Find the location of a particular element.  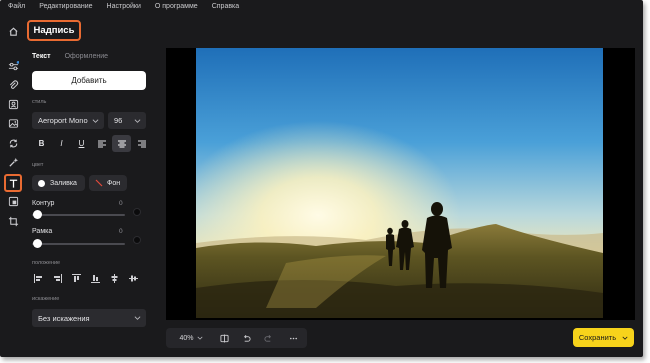

fill-button: Заливка is located at coordinates (58, 183).